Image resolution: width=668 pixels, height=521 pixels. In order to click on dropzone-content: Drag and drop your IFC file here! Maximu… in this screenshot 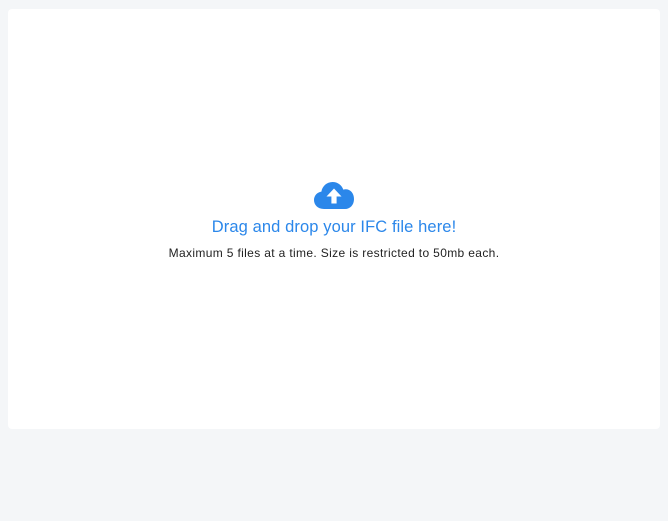, I will do `click(334, 220)`.